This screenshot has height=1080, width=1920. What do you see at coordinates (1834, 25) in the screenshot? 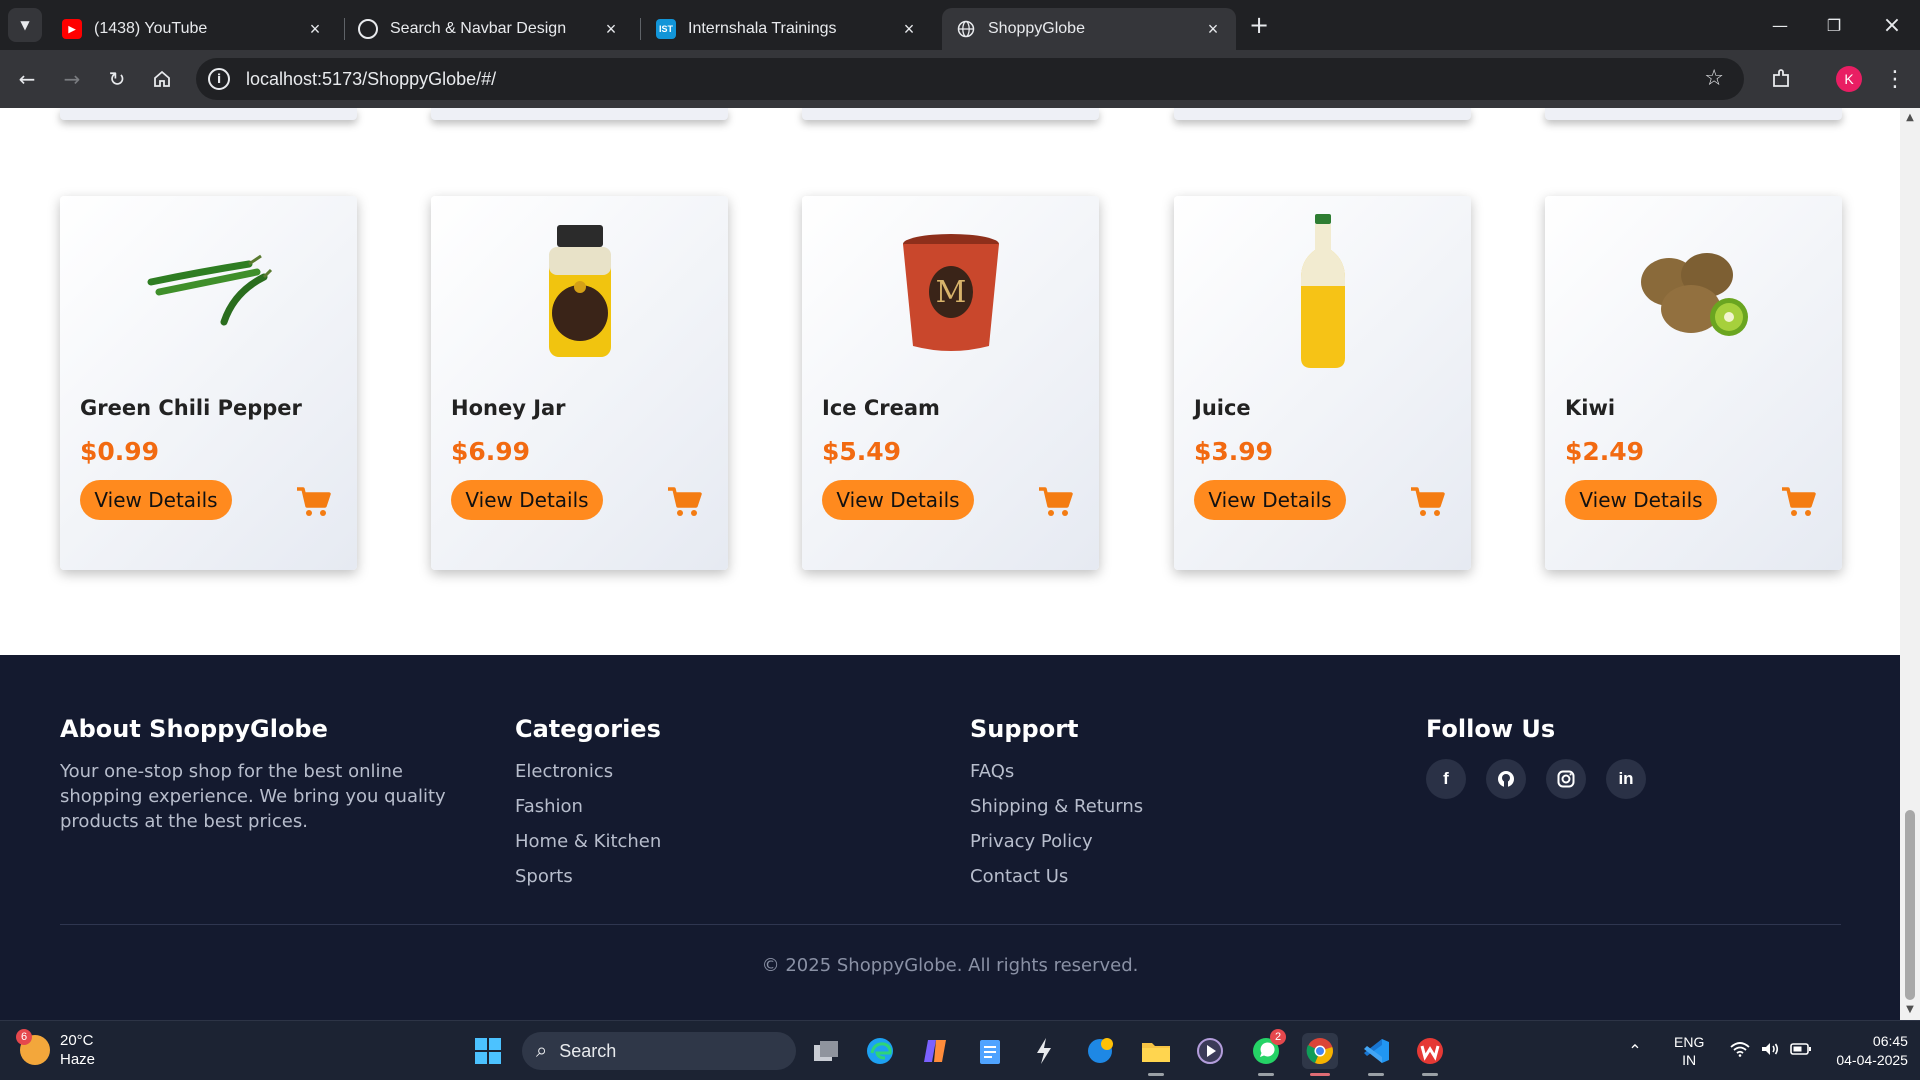
I see `restore-button: ❐` at bounding box center [1834, 25].